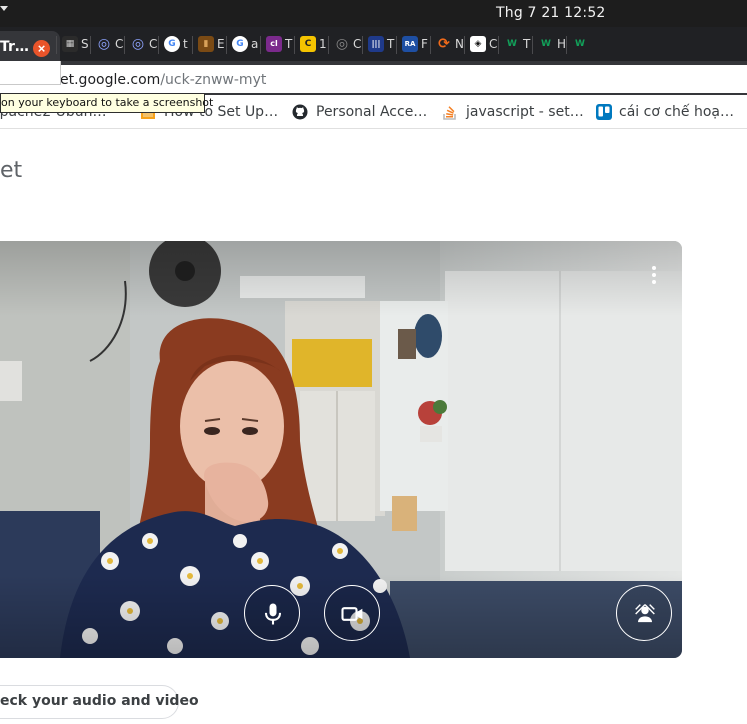 Image resolution: width=747 pixels, height=724 pixels. I want to click on microphone-button, so click(272, 613).